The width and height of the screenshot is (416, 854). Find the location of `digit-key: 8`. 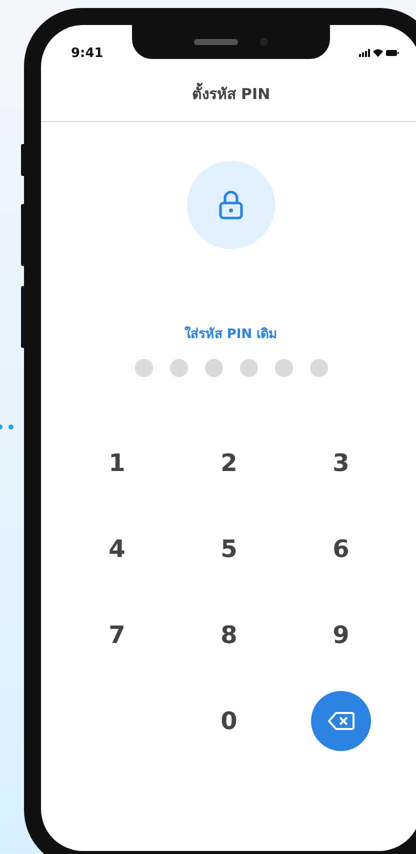

digit-key: 8 is located at coordinates (229, 635).